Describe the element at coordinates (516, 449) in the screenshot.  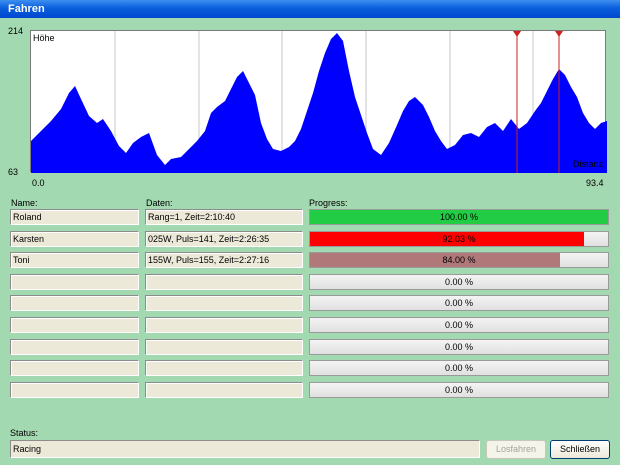
I see `start-button: Losfahren` at that location.